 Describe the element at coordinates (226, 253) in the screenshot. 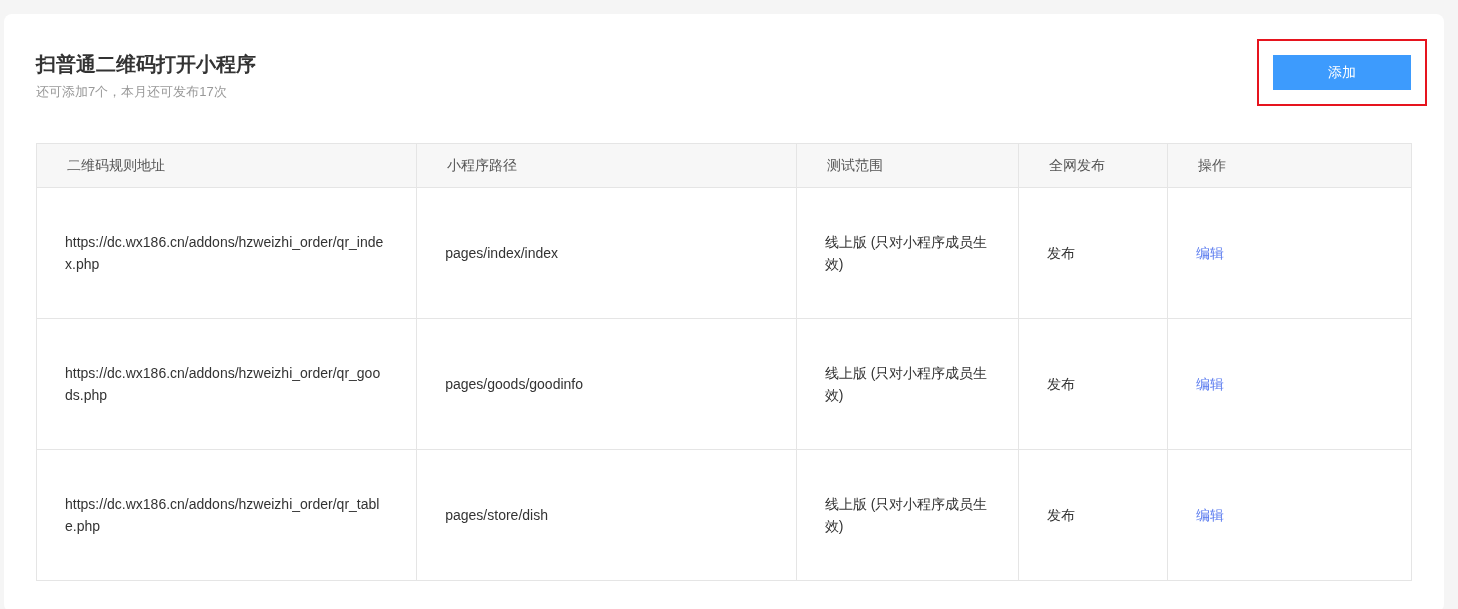

I see `table-cell: https://dc.wx186.cn/addons/hzweizhi_order/qr_index.php` at that location.